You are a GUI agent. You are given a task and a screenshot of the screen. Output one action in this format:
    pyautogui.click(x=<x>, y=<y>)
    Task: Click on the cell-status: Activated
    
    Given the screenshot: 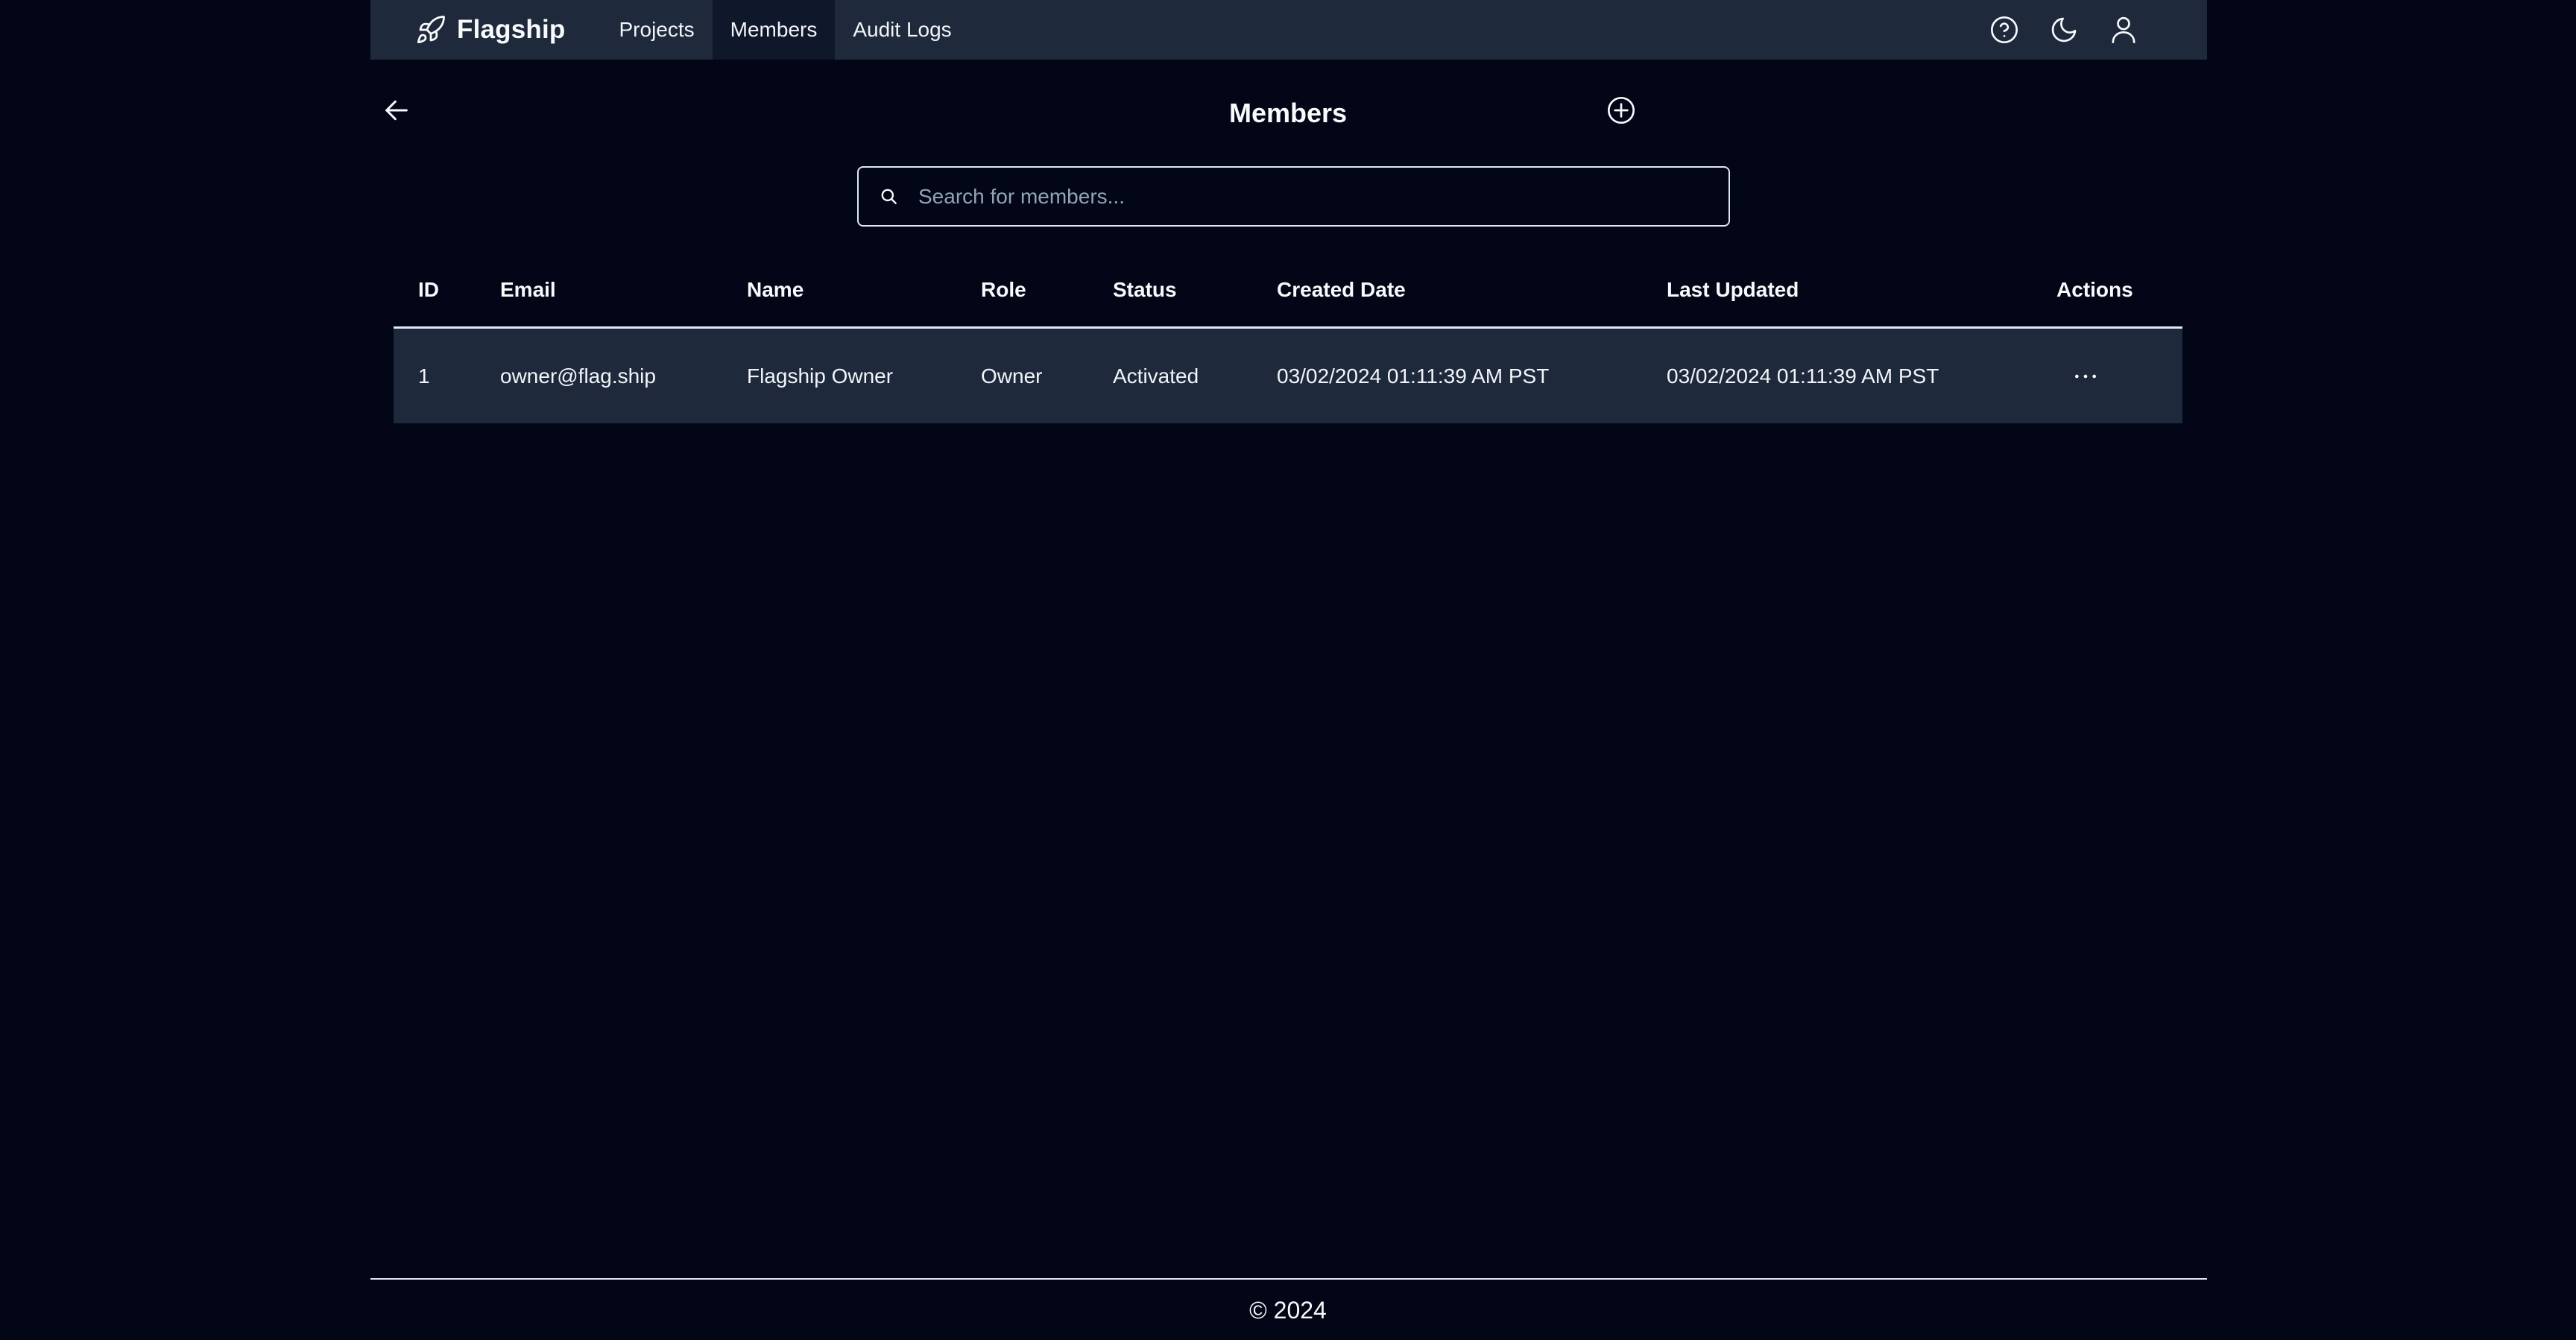 What is the action you would take?
    pyautogui.click(x=1156, y=376)
    